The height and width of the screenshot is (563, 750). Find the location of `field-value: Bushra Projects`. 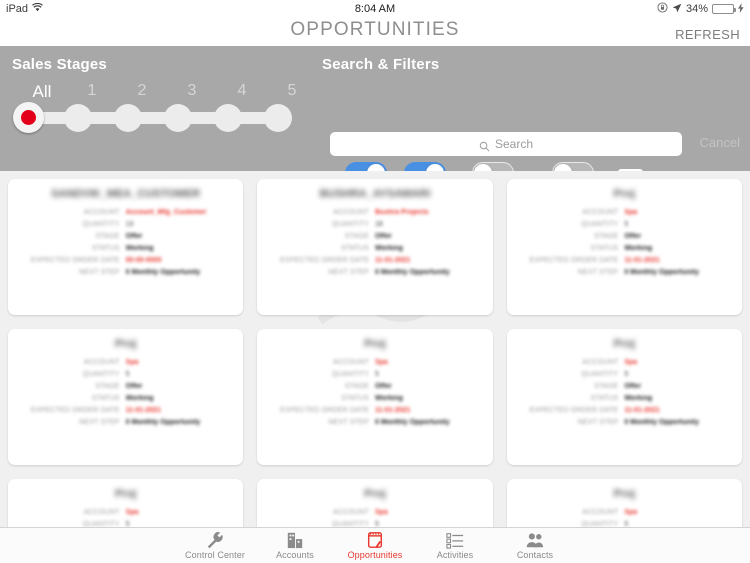

field-value: Bushra Projects is located at coordinates (401, 212).